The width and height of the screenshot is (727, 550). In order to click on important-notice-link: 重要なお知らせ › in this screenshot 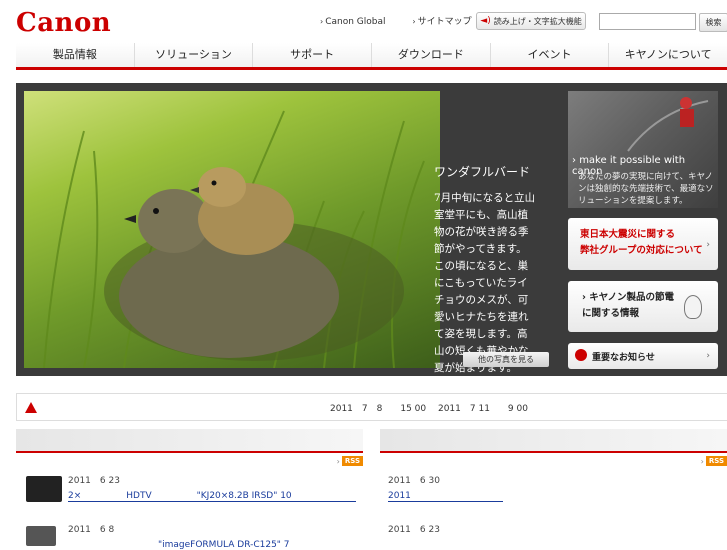, I will do `click(643, 356)`.